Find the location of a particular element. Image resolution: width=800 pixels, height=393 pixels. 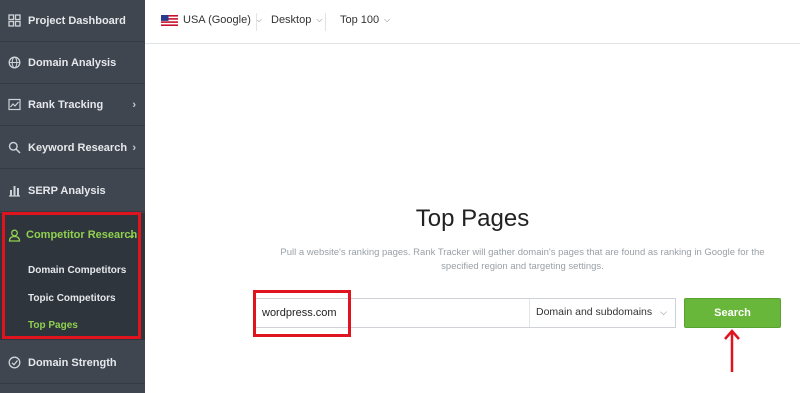

us-flag-icon is located at coordinates (169, 20).